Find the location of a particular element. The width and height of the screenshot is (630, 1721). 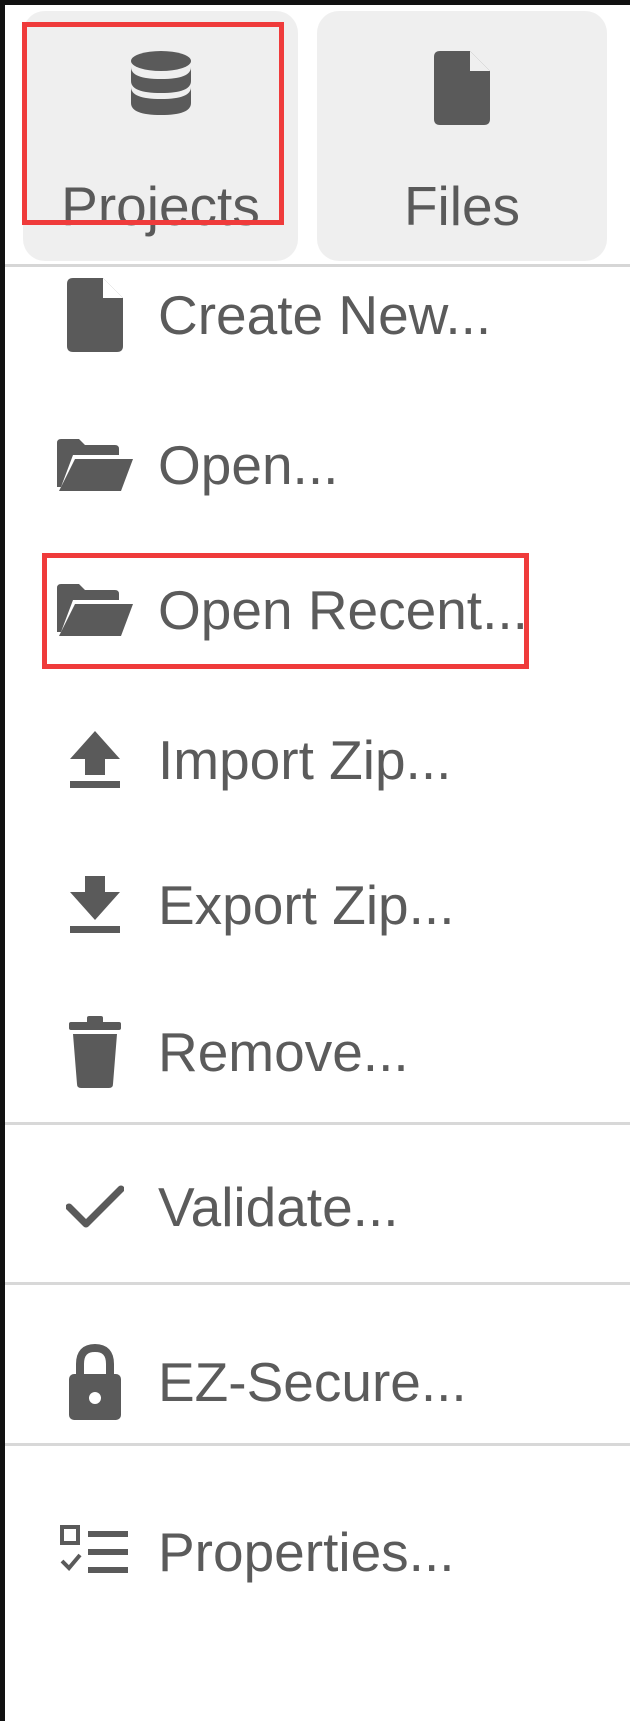

database-icon is located at coordinates (160, 87).